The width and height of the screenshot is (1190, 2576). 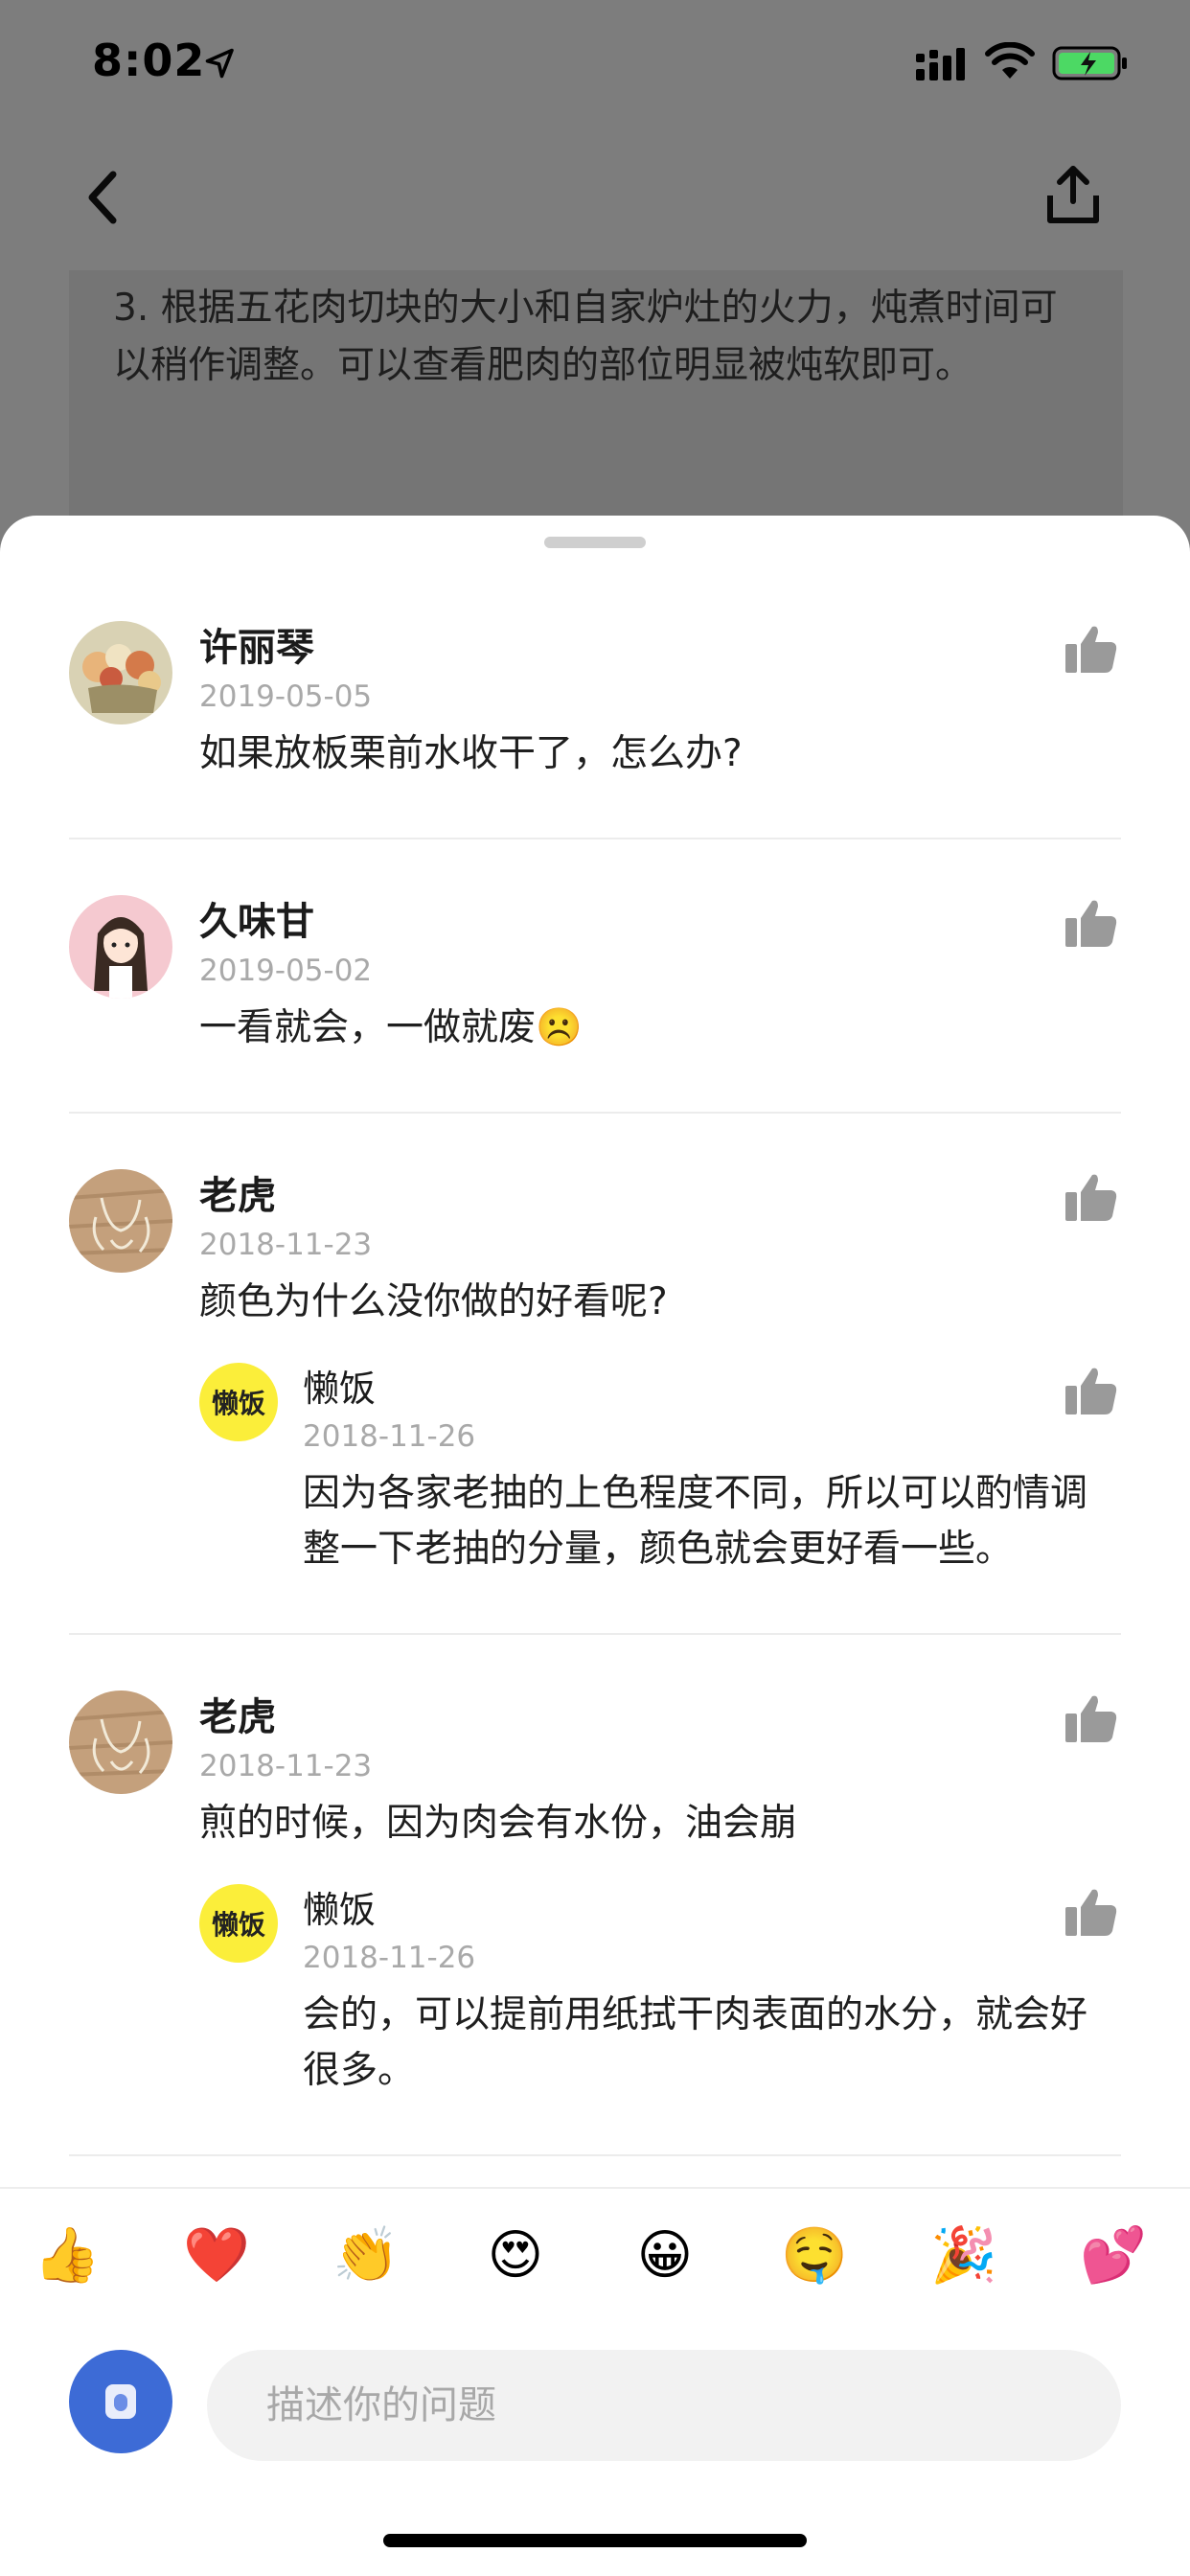 What do you see at coordinates (149, 60) in the screenshot?
I see `status-time: 8:02` at bounding box center [149, 60].